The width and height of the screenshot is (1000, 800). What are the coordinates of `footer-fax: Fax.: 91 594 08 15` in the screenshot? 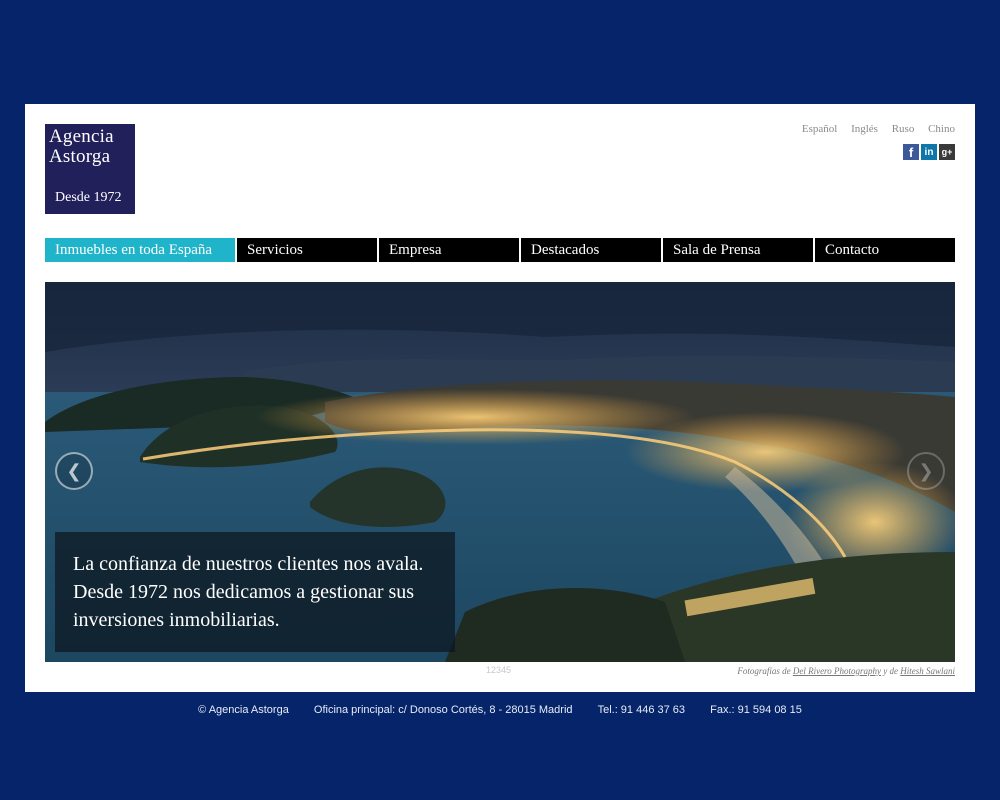 It's located at (756, 710).